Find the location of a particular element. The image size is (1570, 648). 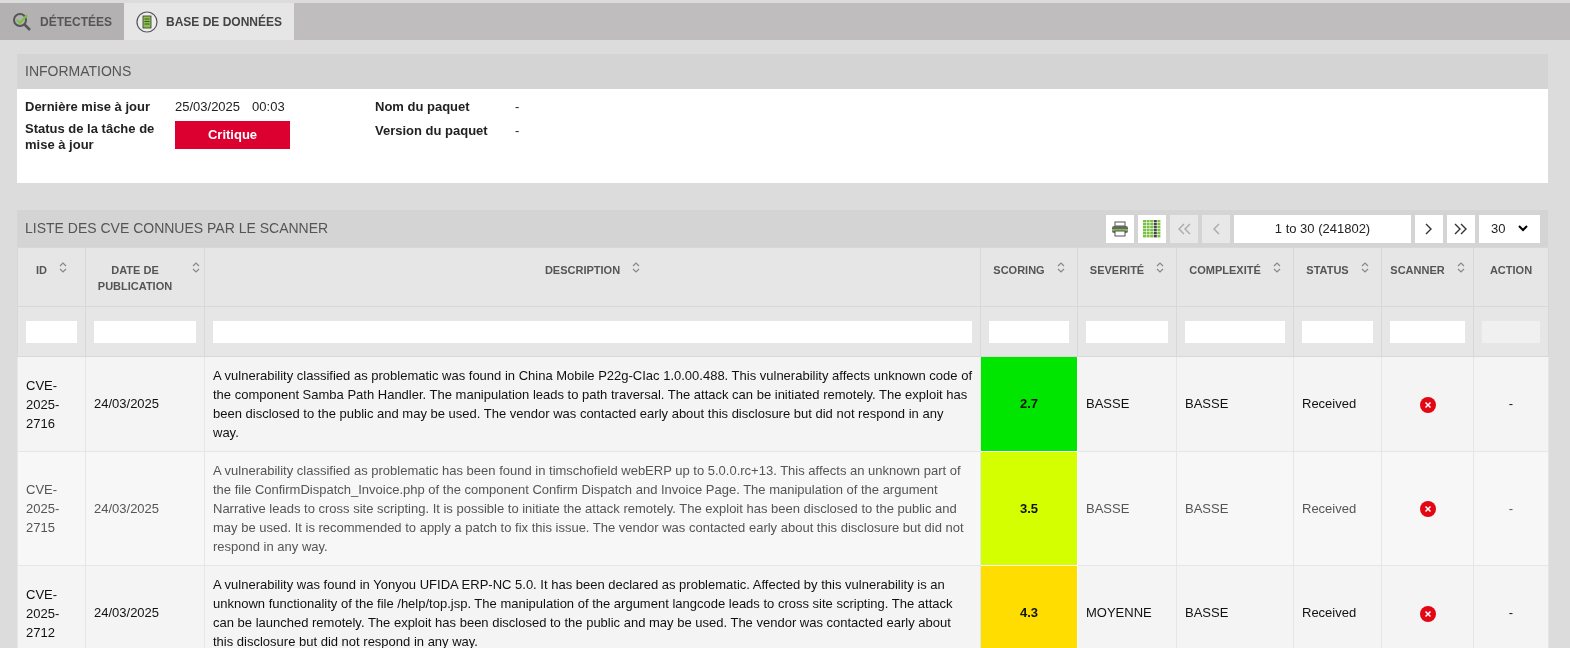

last-page-button is located at coordinates (1461, 228).